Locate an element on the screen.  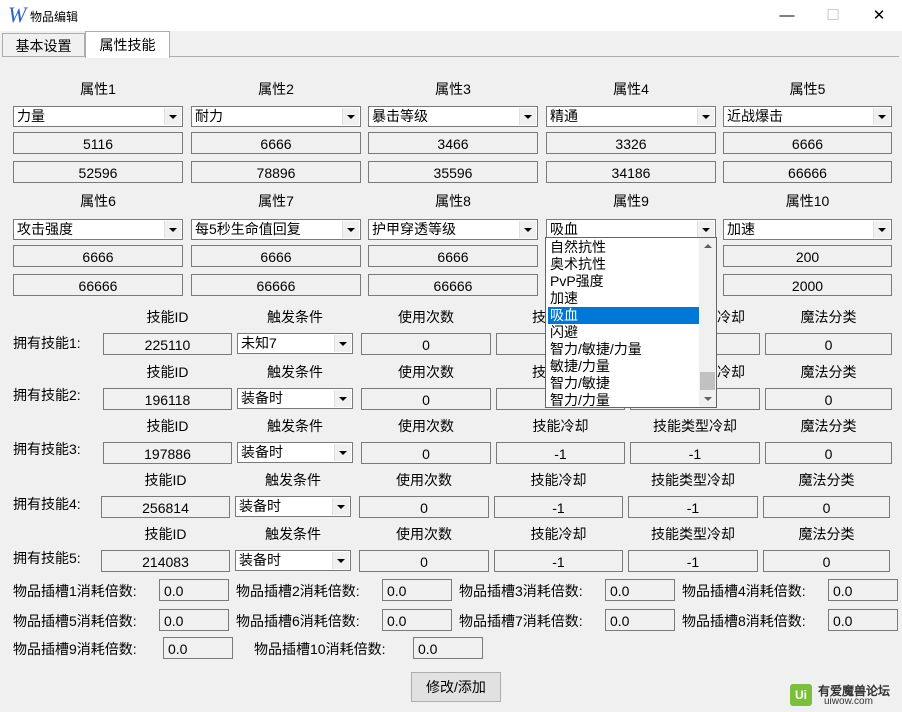
slot7-field: 0.0 is located at coordinates (640, 620).